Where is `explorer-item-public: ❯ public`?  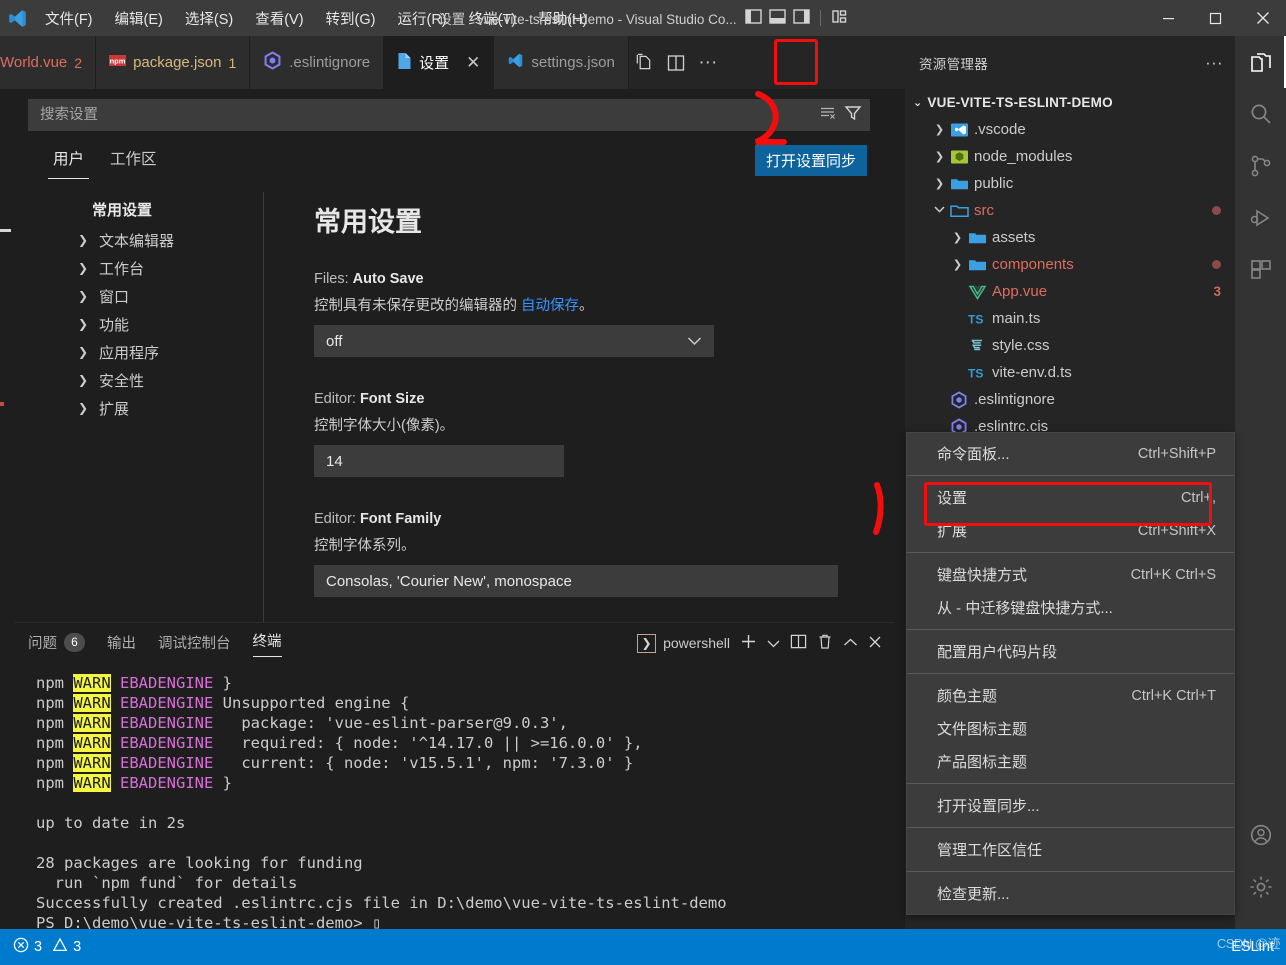 explorer-item-public: ❯ public is located at coordinates (1070, 183).